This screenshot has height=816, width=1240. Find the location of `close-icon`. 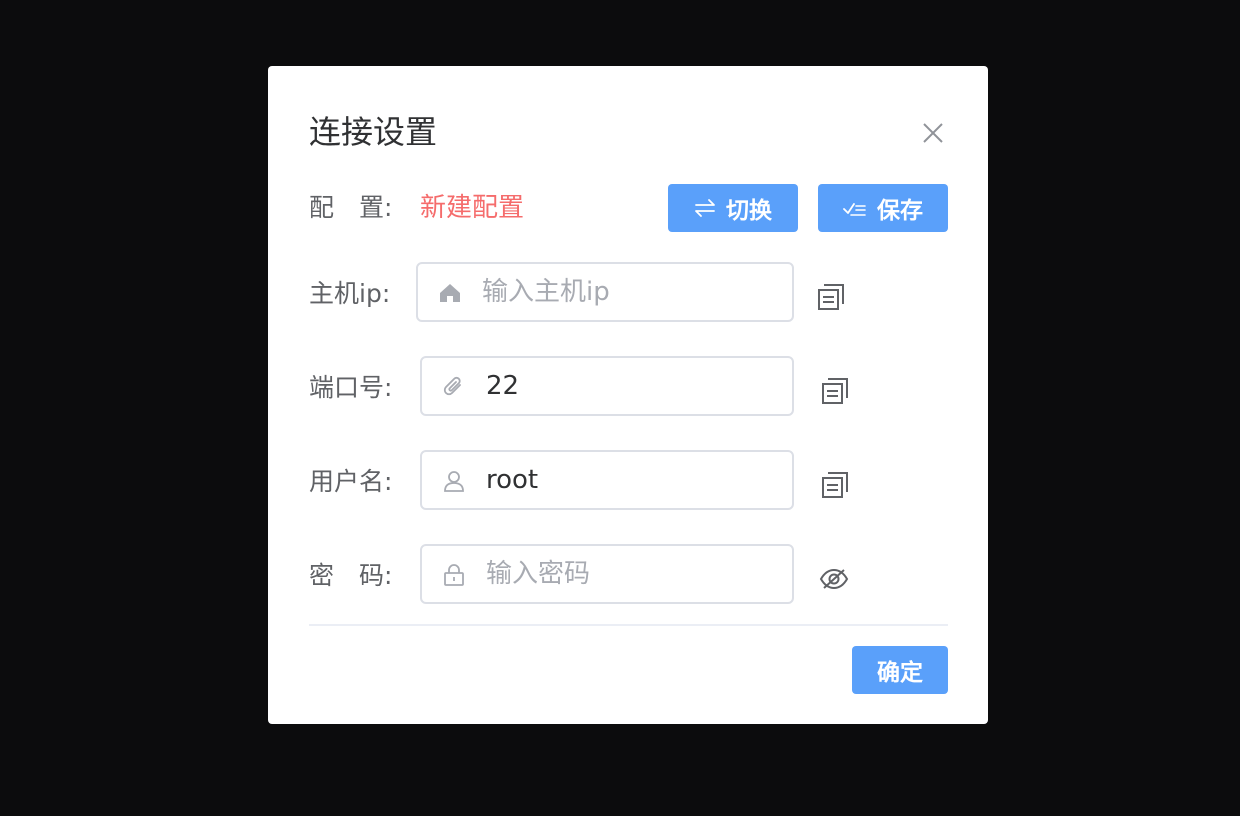

close-icon is located at coordinates (933, 133).